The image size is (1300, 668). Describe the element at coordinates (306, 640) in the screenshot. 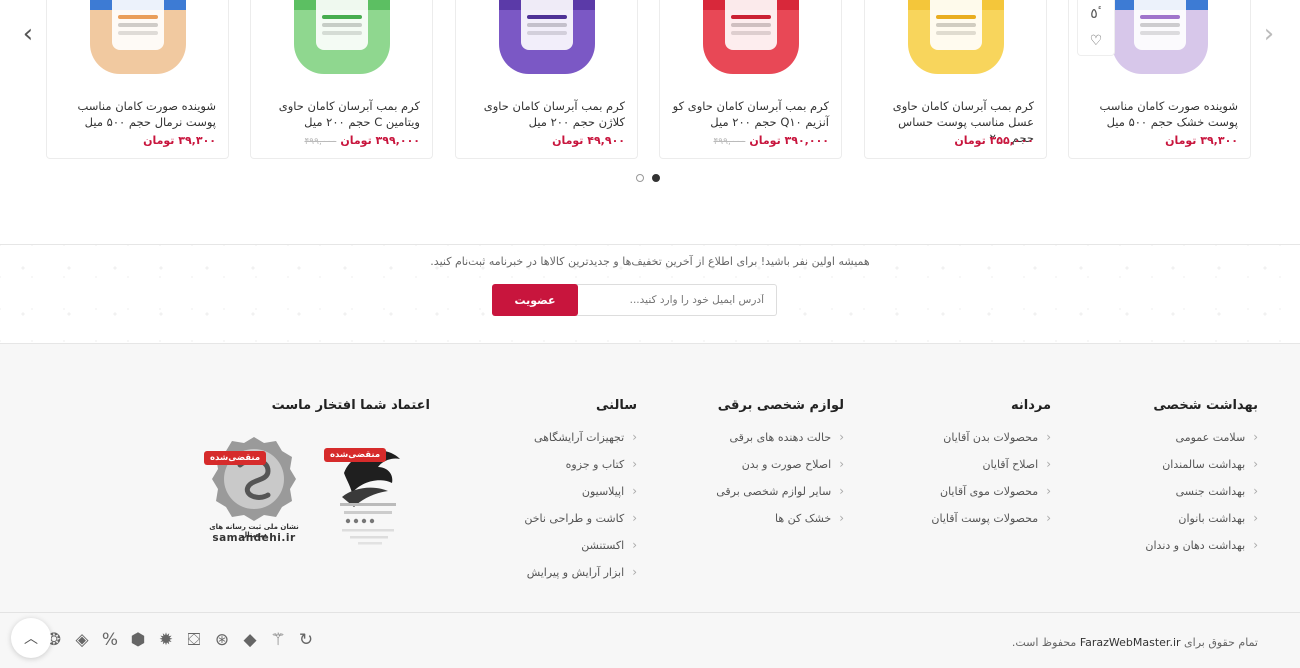

I see `partner-logo-icon: ↻` at that location.